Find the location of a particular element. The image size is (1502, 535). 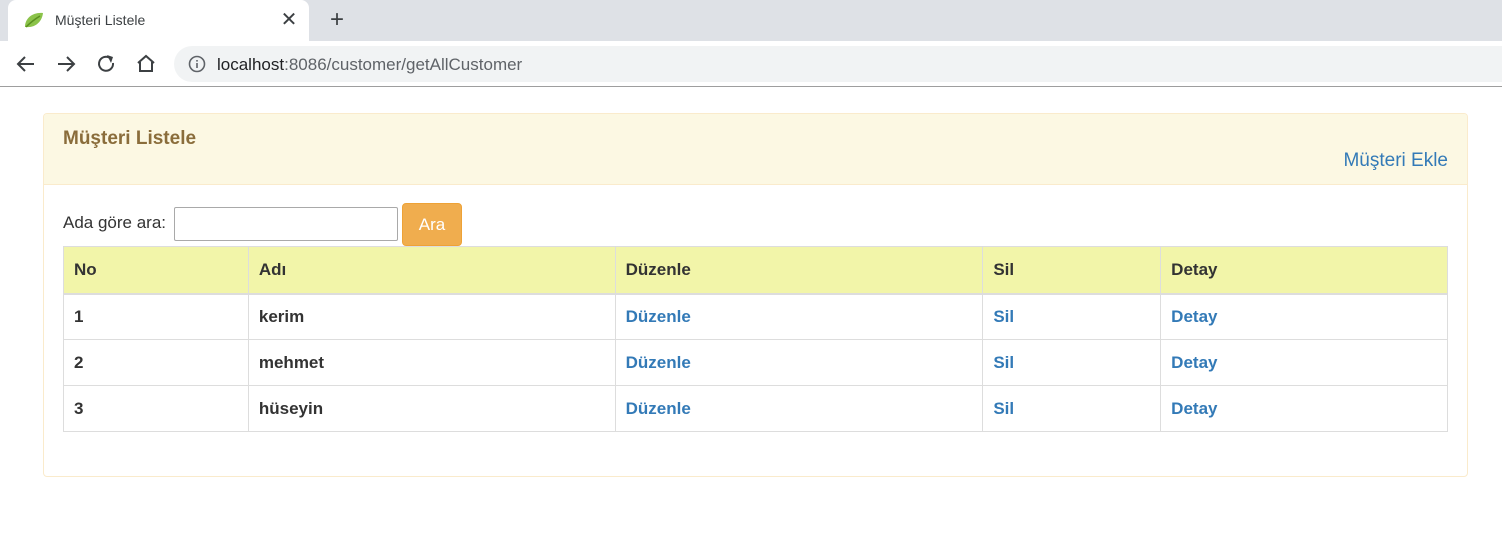

search-button: Ara is located at coordinates (432, 224).